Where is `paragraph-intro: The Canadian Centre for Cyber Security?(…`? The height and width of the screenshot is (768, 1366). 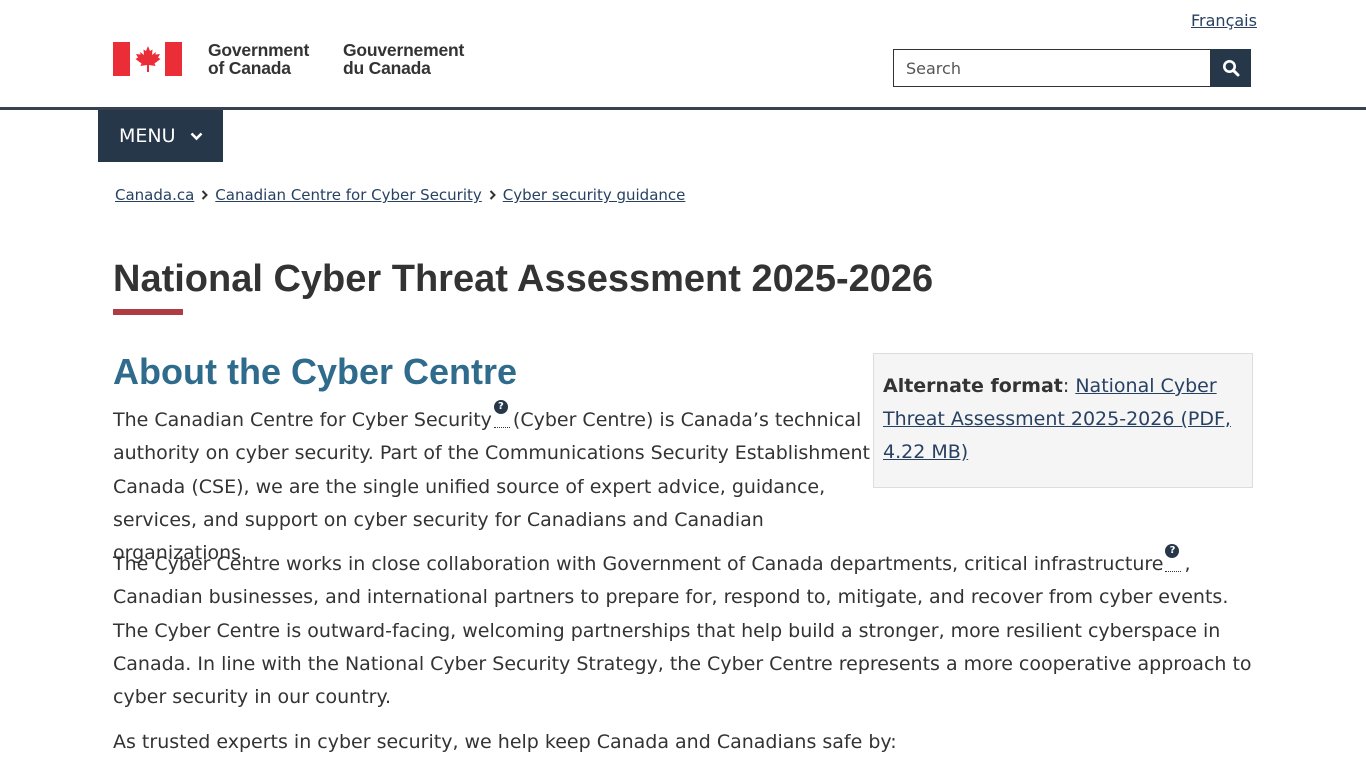
paragraph-intro: The Canadian Centre for Cyber Security?(… is located at coordinates (491, 482).